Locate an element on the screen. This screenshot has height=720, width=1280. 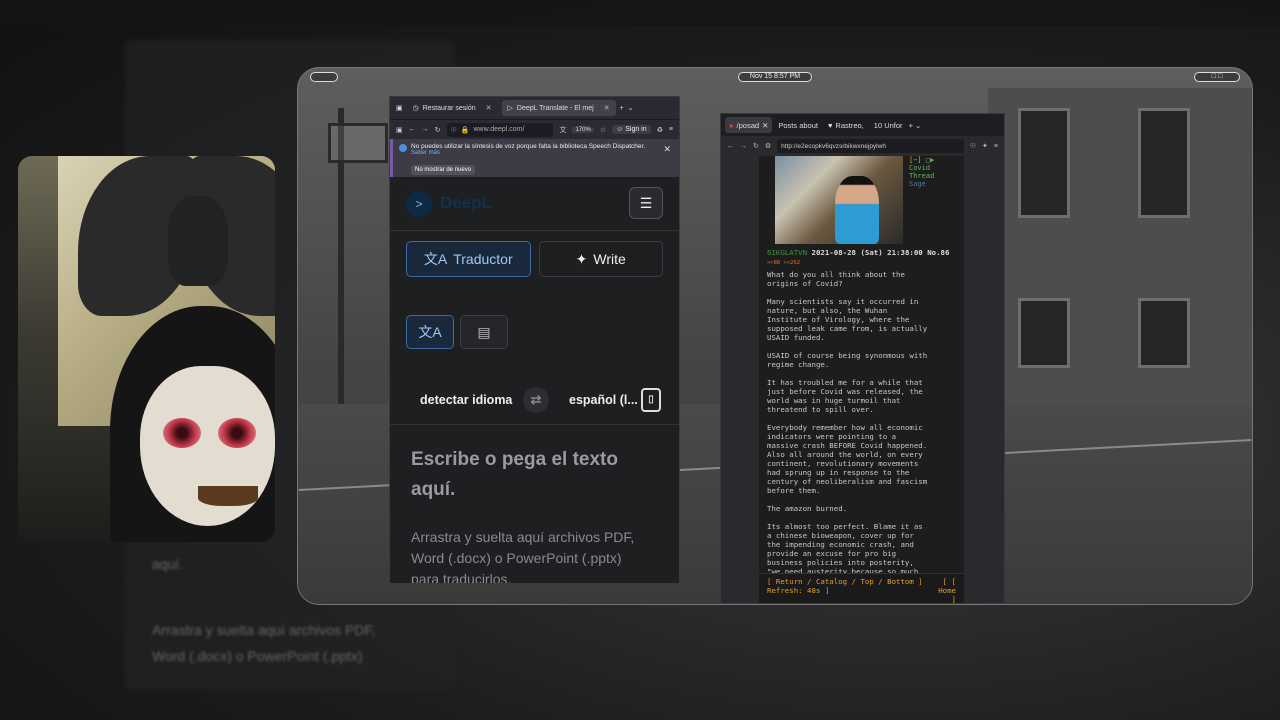
home-link-group: [ [ Home ] is located at coordinates (947, 590).